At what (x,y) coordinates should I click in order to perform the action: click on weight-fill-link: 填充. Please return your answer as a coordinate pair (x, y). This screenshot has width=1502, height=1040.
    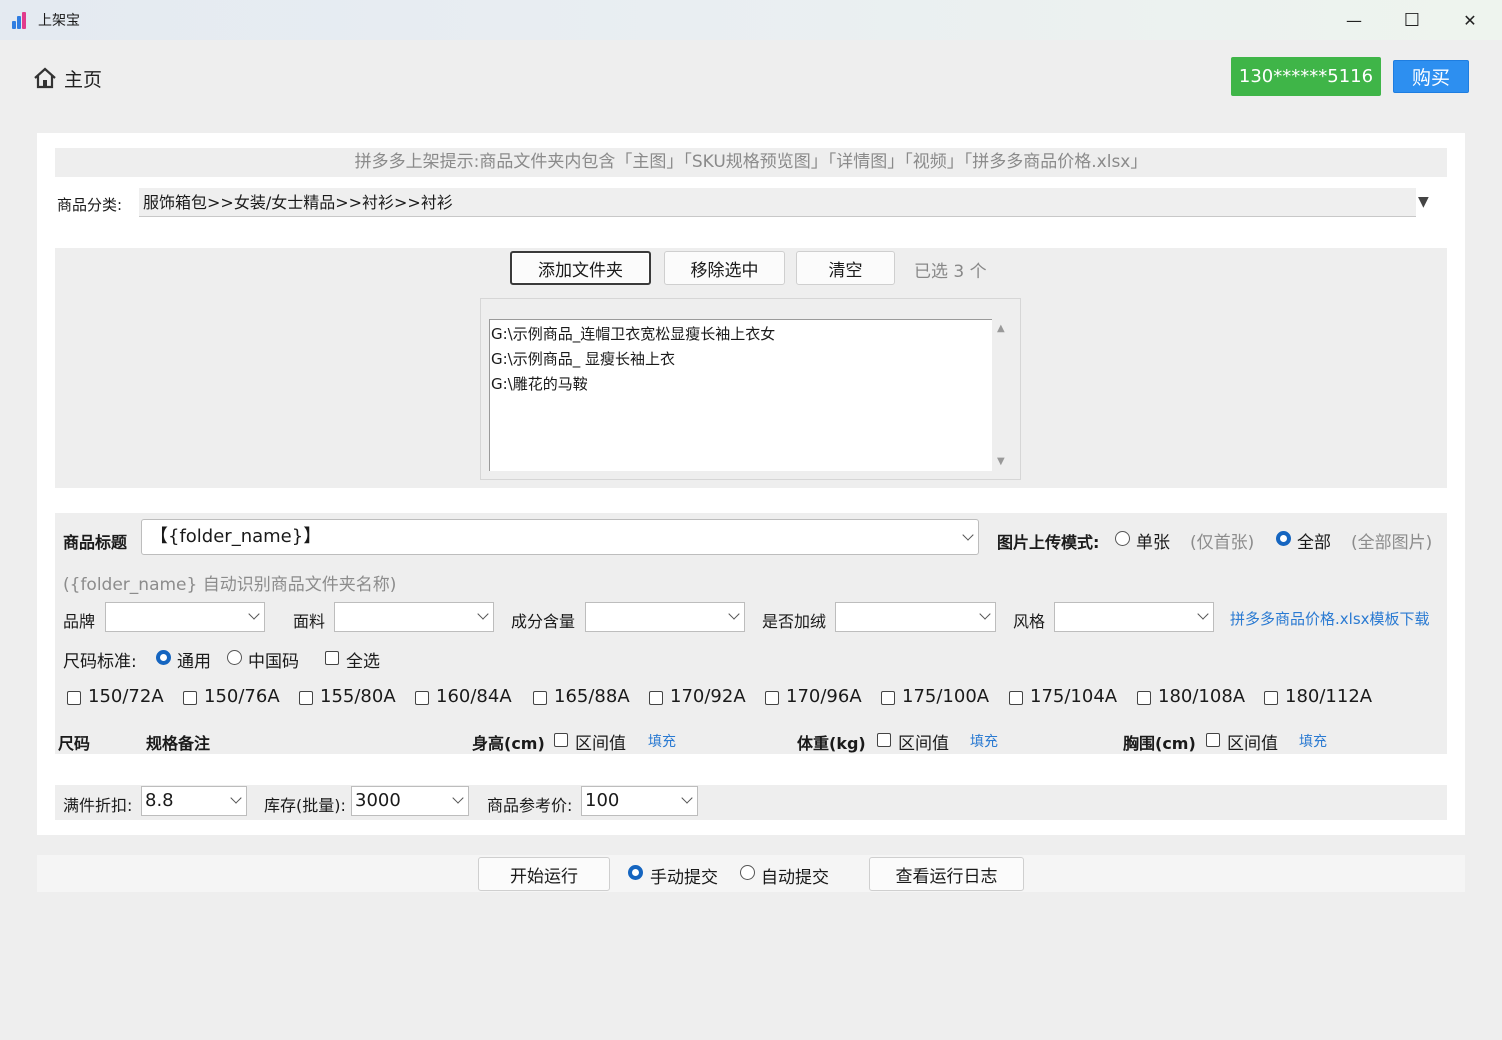
    Looking at the image, I should click on (984, 741).